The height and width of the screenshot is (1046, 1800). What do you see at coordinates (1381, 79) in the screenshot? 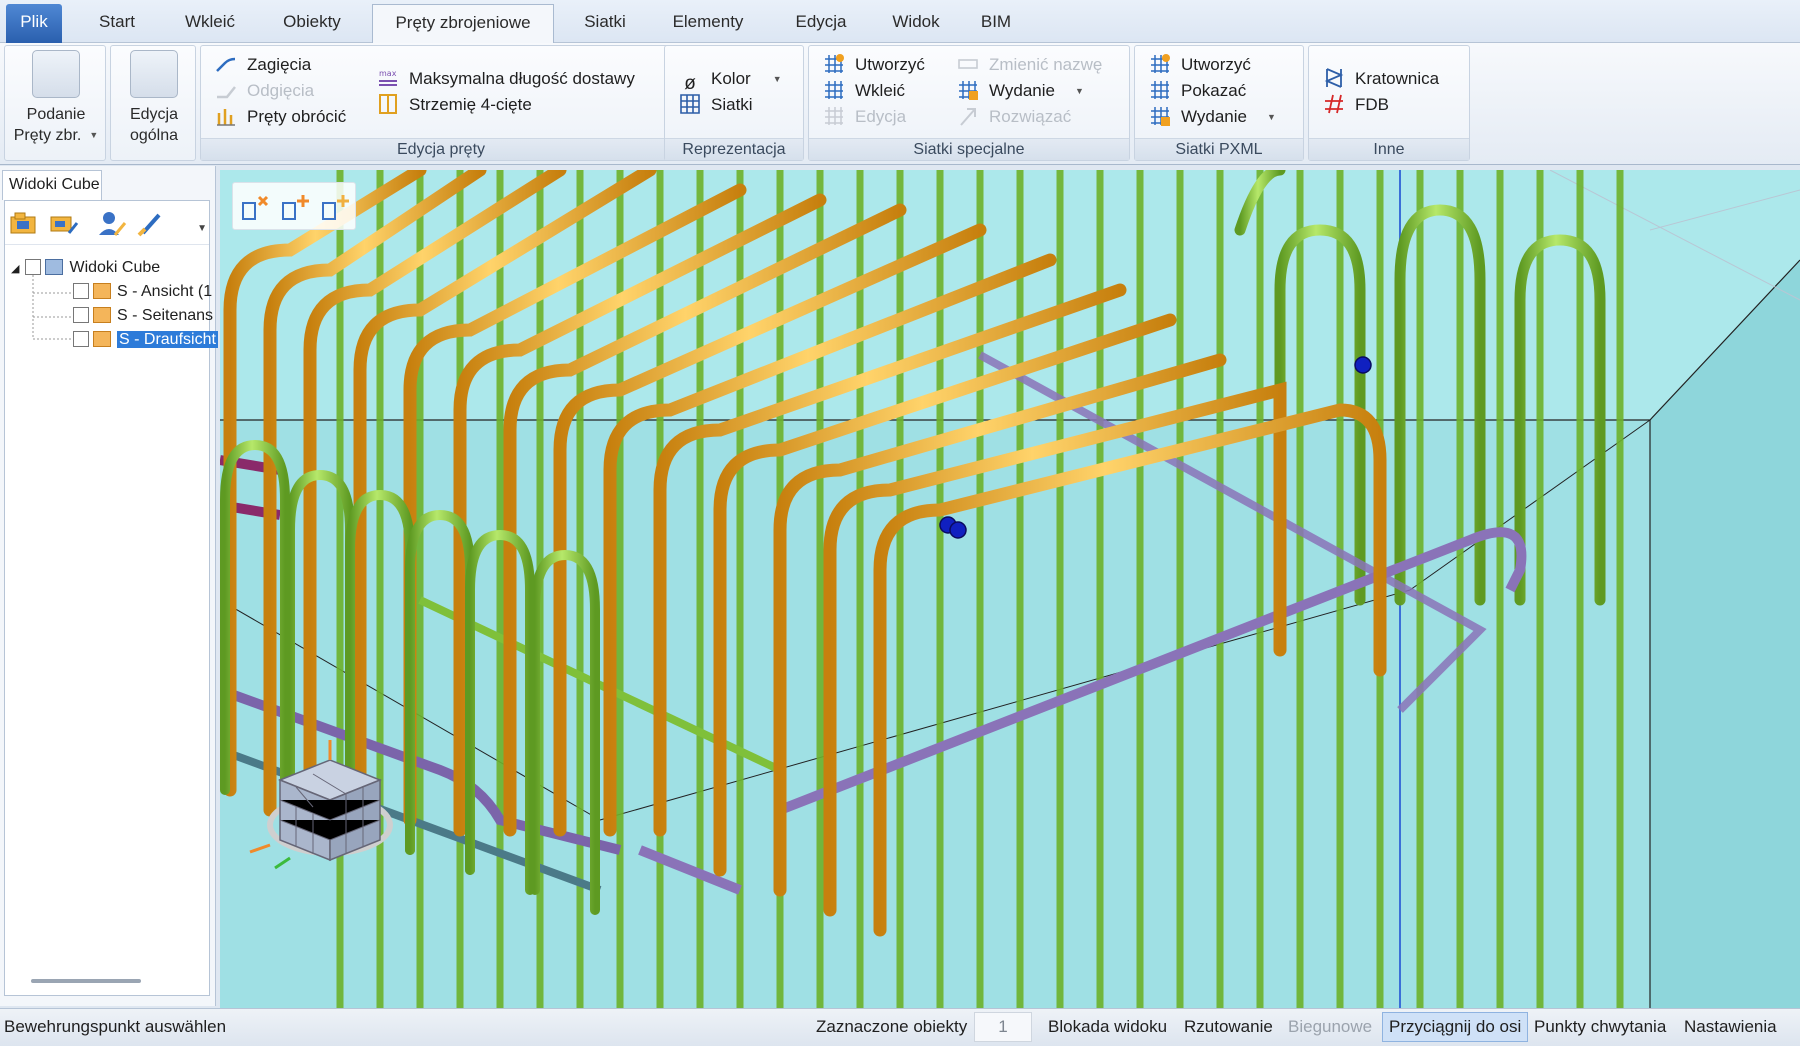
I see `truss-button: Kratownica` at bounding box center [1381, 79].